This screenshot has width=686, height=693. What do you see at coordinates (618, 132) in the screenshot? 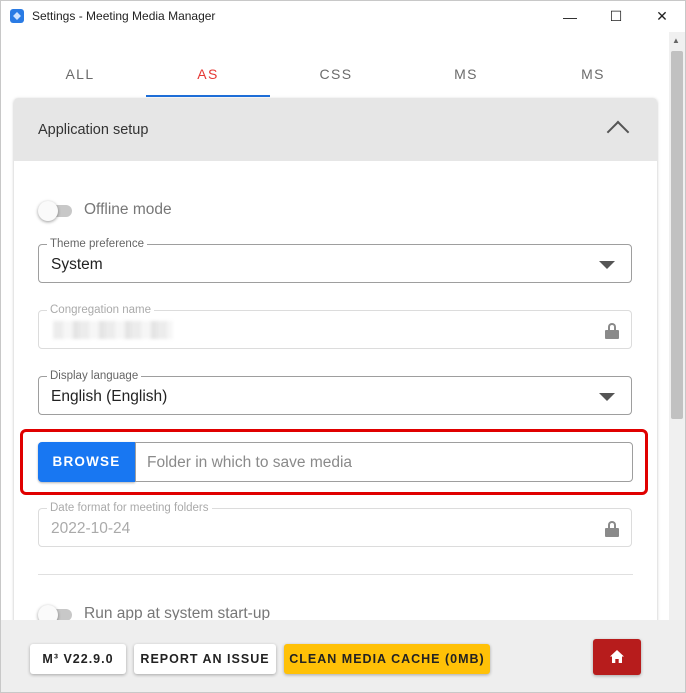
I see `chevron-up-icon` at bounding box center [618, 132].